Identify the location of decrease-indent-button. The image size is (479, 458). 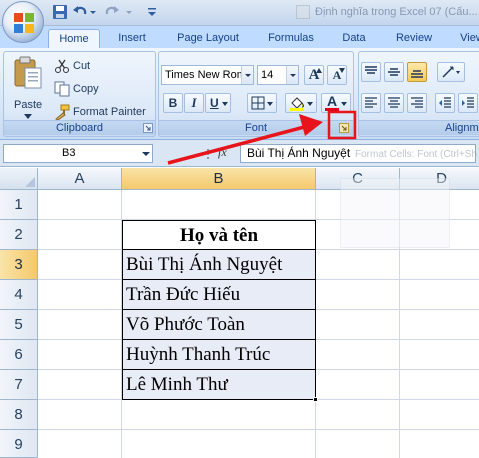
(445, 103).